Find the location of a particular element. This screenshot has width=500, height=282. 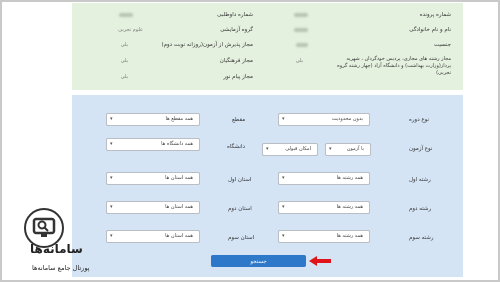

label-exam-type: نوع آزمون is located at coordinates (421, 149).